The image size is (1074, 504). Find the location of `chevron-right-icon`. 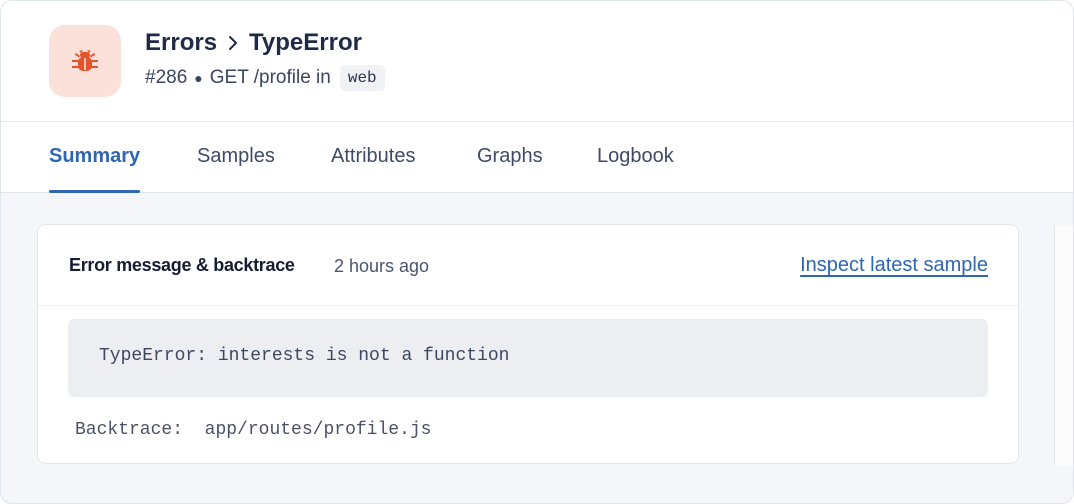

chevron-right-icon is located at coordinates (233, 43).